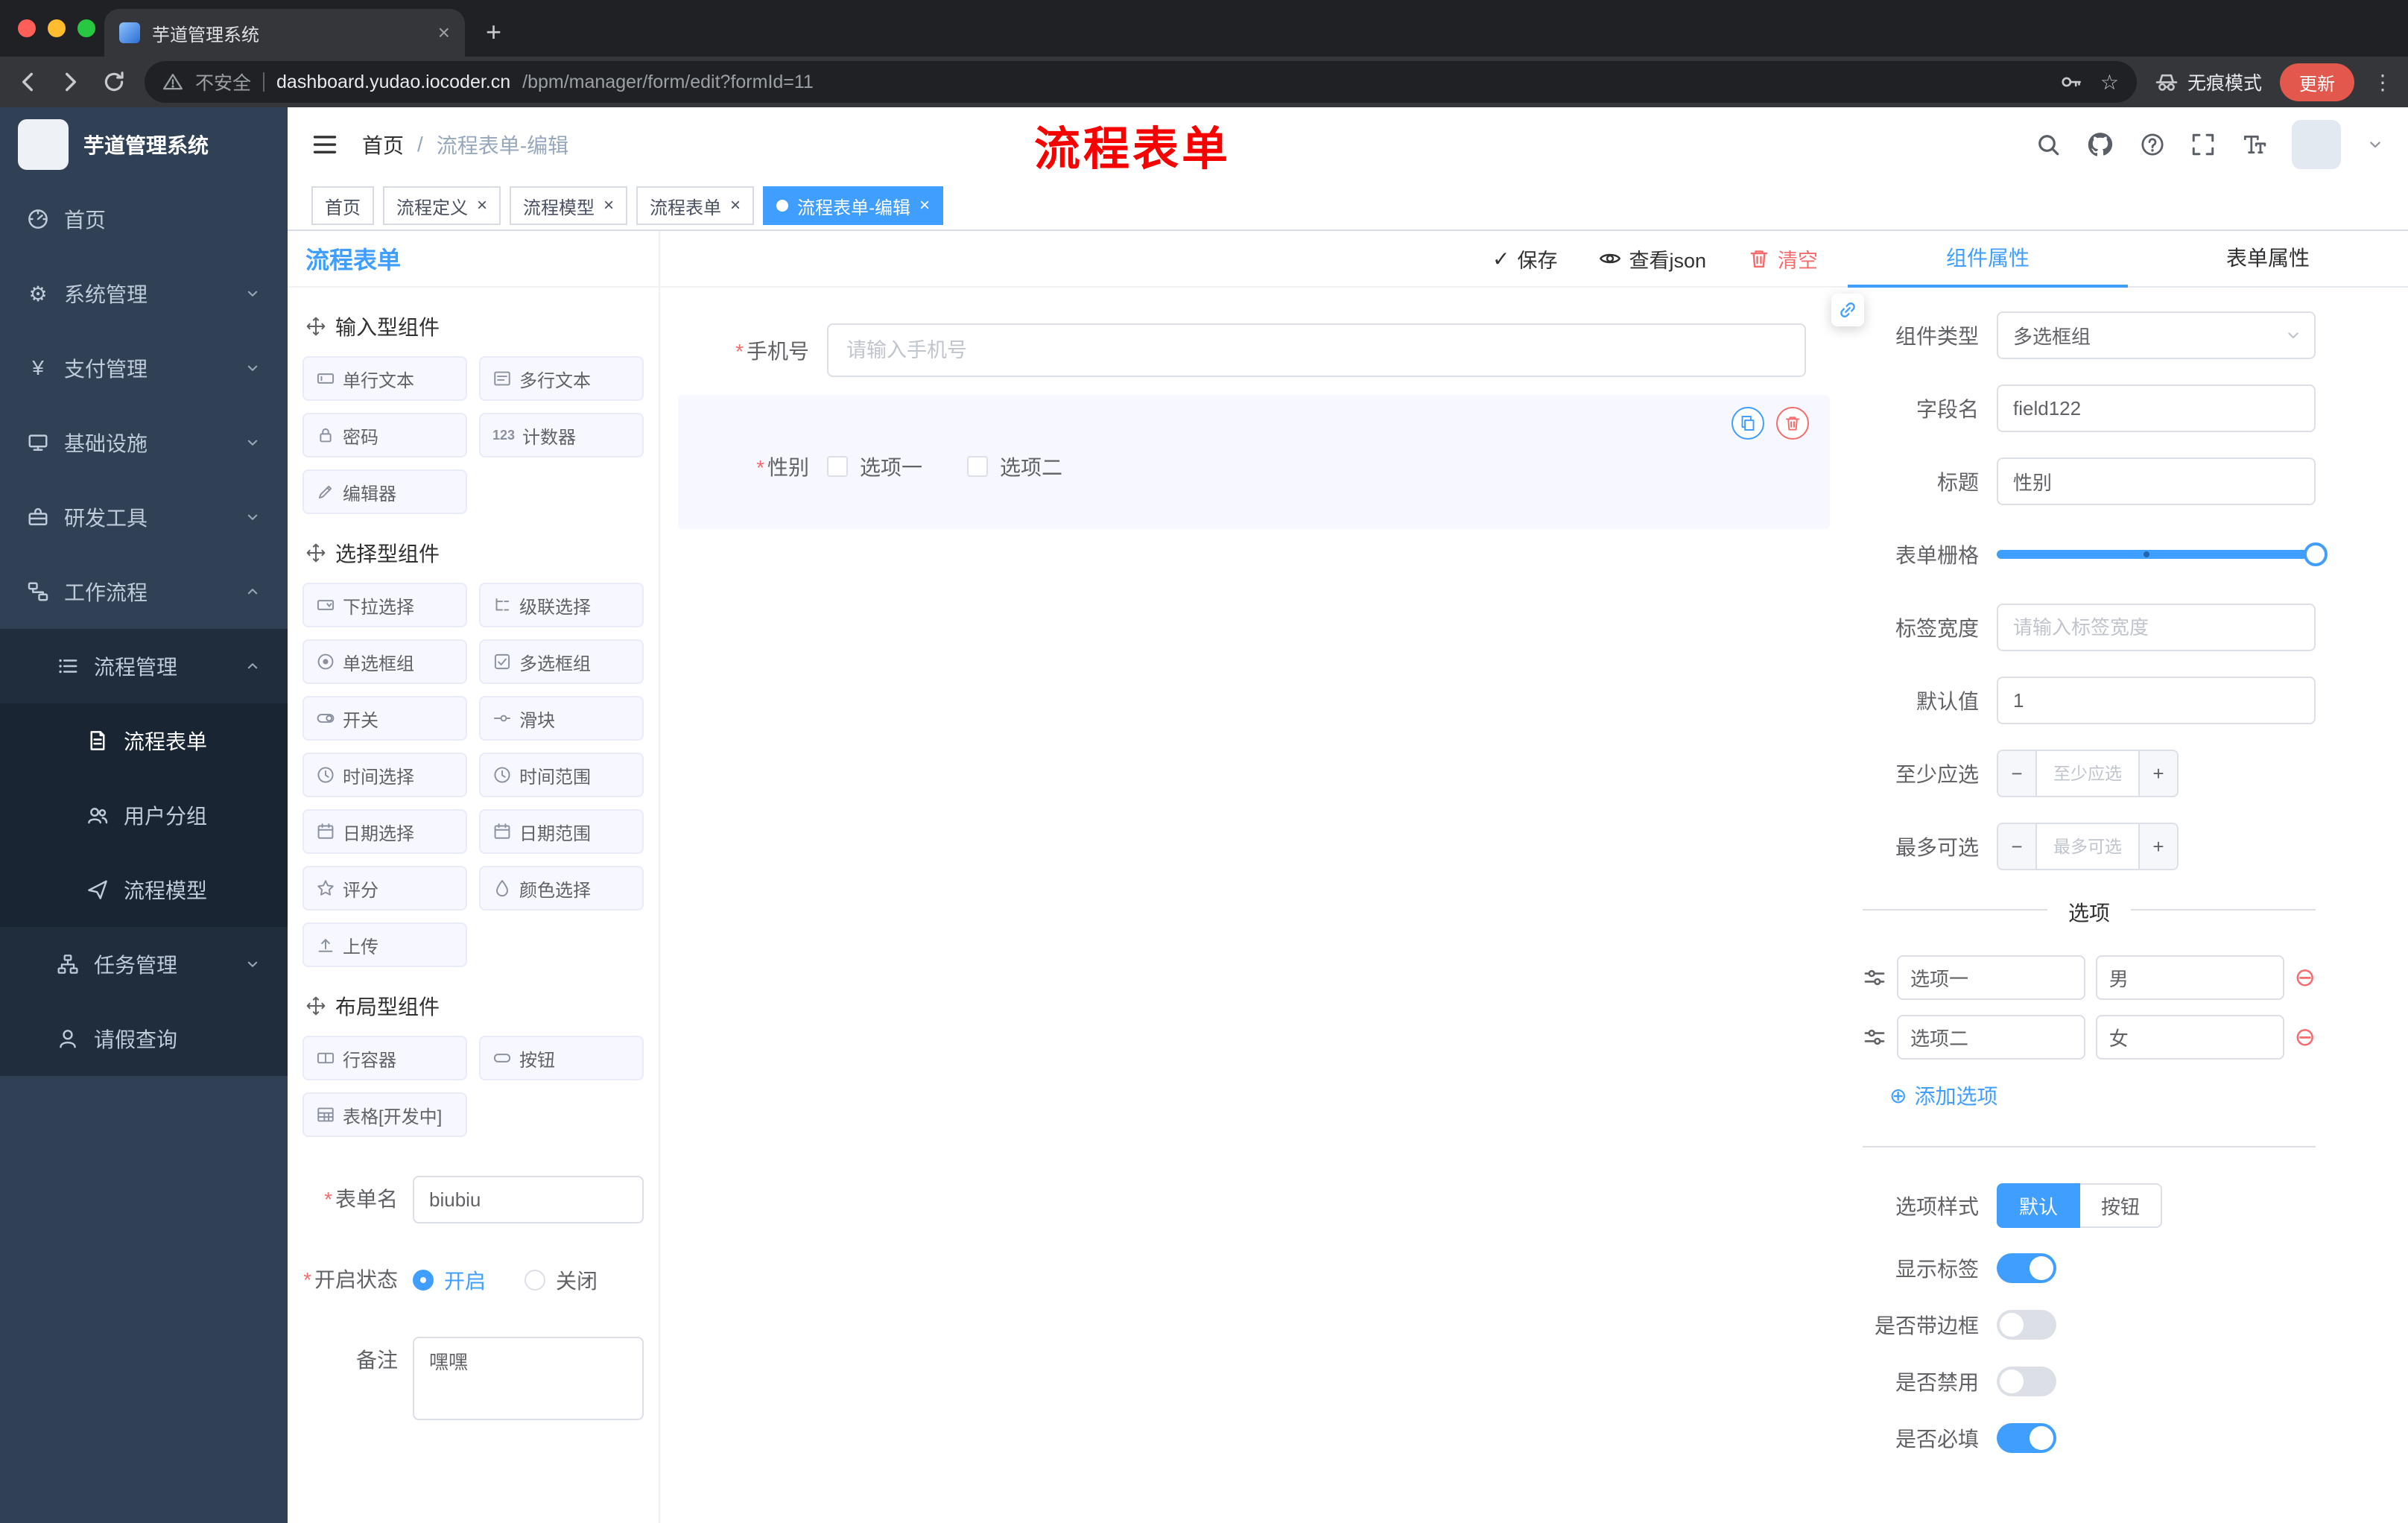 The height and width of the screenshot is (1523, 2408). I want to click on tab-component-props: 组件属性, so click(1988, 260).